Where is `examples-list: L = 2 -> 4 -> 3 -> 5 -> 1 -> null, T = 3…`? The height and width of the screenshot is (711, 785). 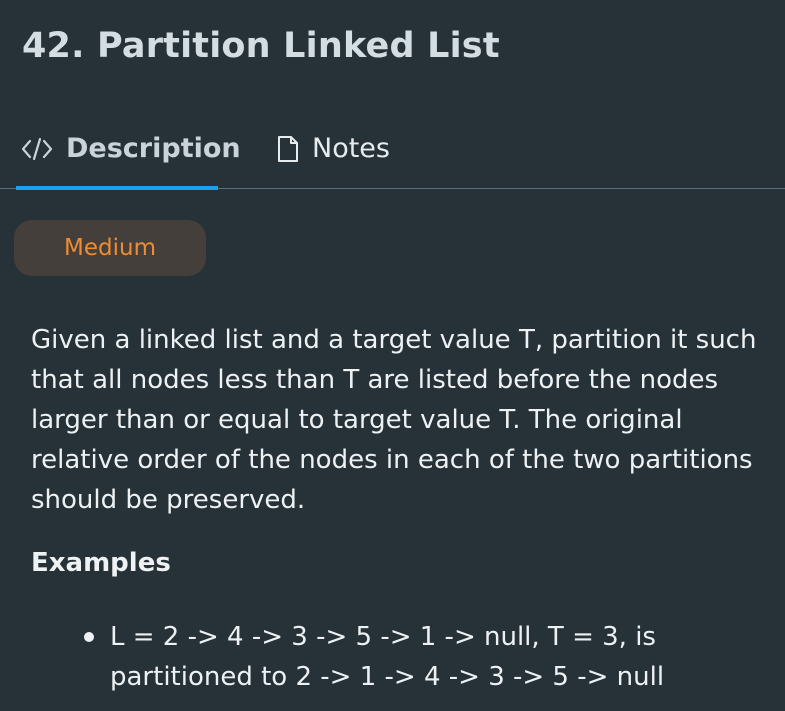
examples-list: L = 2 -> 4 -> 3 -> 5 -> 1 -> null, T = 3… is located at coordinates (392, 657).